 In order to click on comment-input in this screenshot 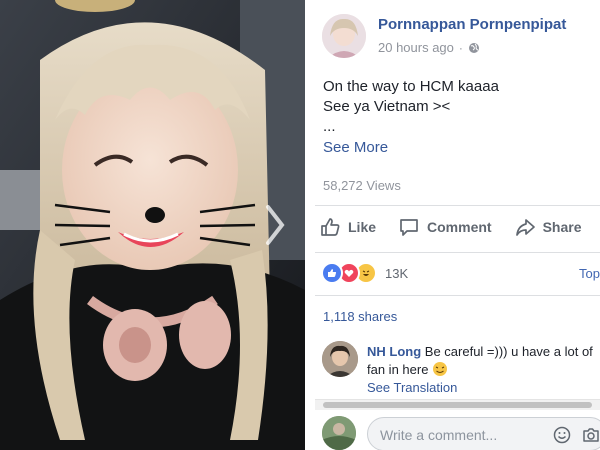, I will do `click(460, 435)`.